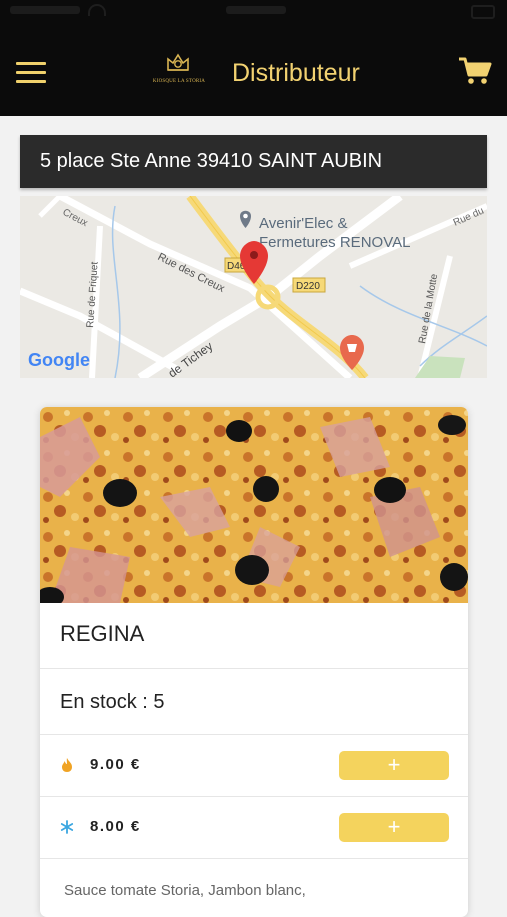 The height and width of the screenshot is (917, 507). Describe the element at coordinates (254, 766) in the screenshot. I see `price-row-fresh: 9.00 € +` at that location.